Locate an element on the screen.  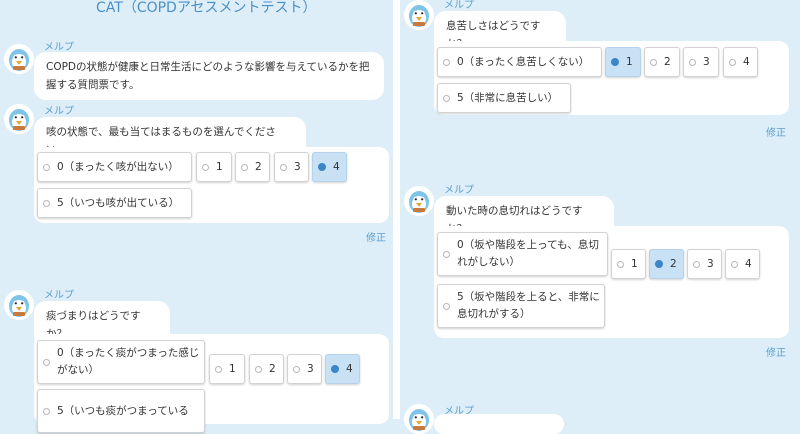
answer-panel-phlegm: 0（まったく痰がつまった感じがない） 1 2 3 4 5（いつも痰がつまっている is located at coordinates (211, 383).